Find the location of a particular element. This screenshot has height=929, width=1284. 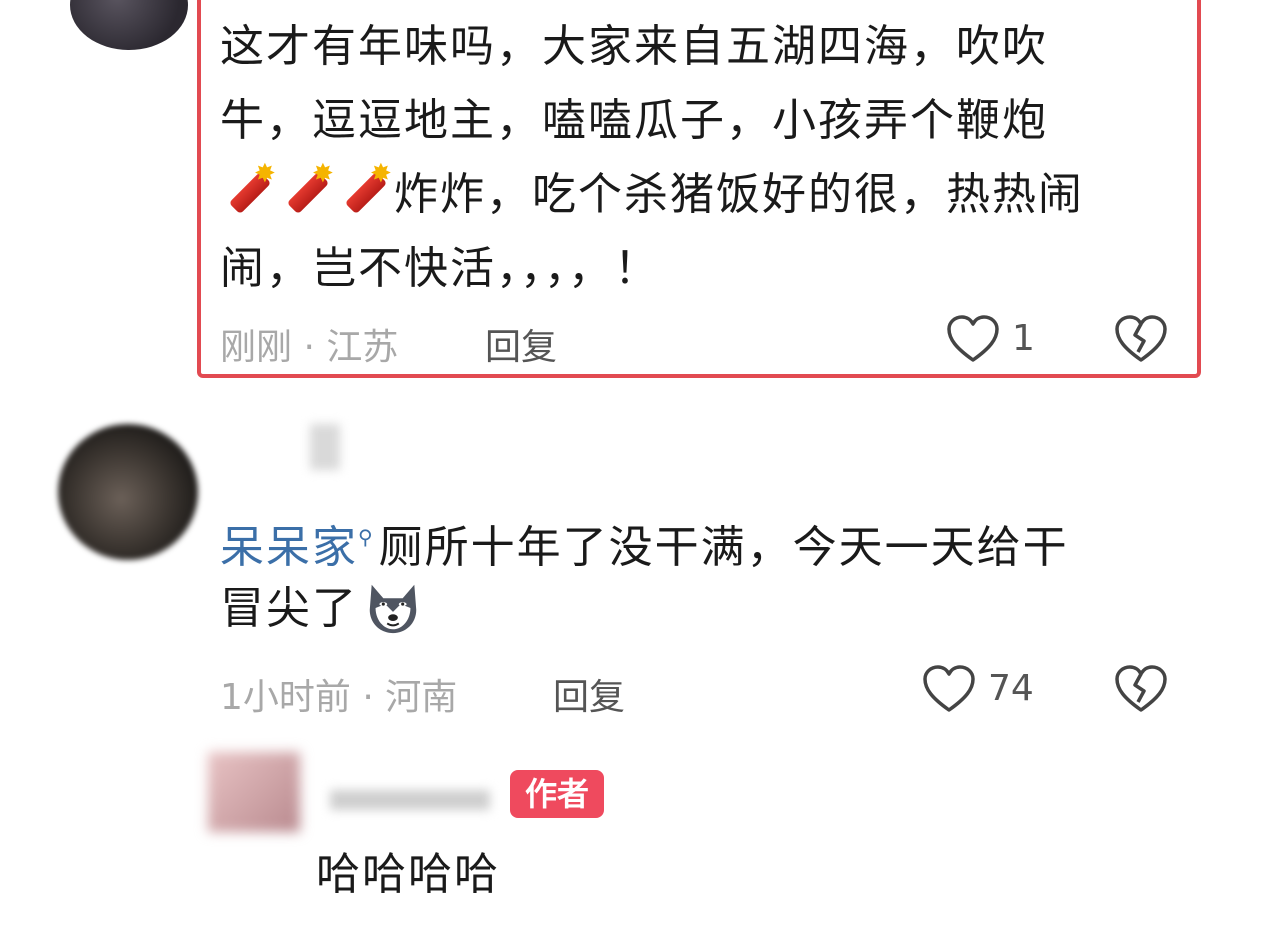

author-badge: 作者 is located at coordinates (557, 794).